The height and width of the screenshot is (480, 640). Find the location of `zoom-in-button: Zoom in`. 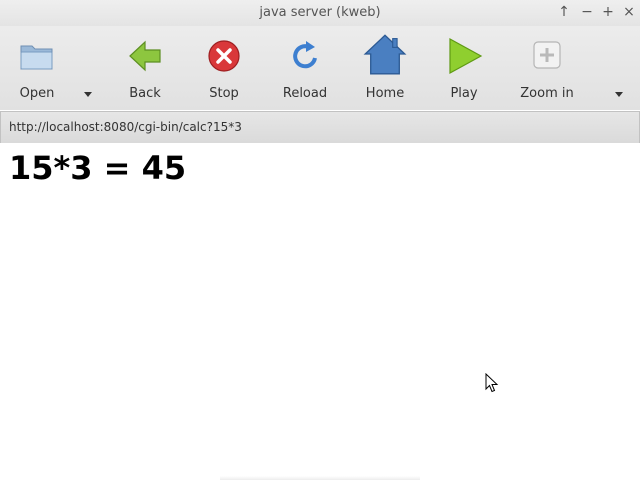

zoom-in-button: Zoom in is located at coordinates (547, 69).